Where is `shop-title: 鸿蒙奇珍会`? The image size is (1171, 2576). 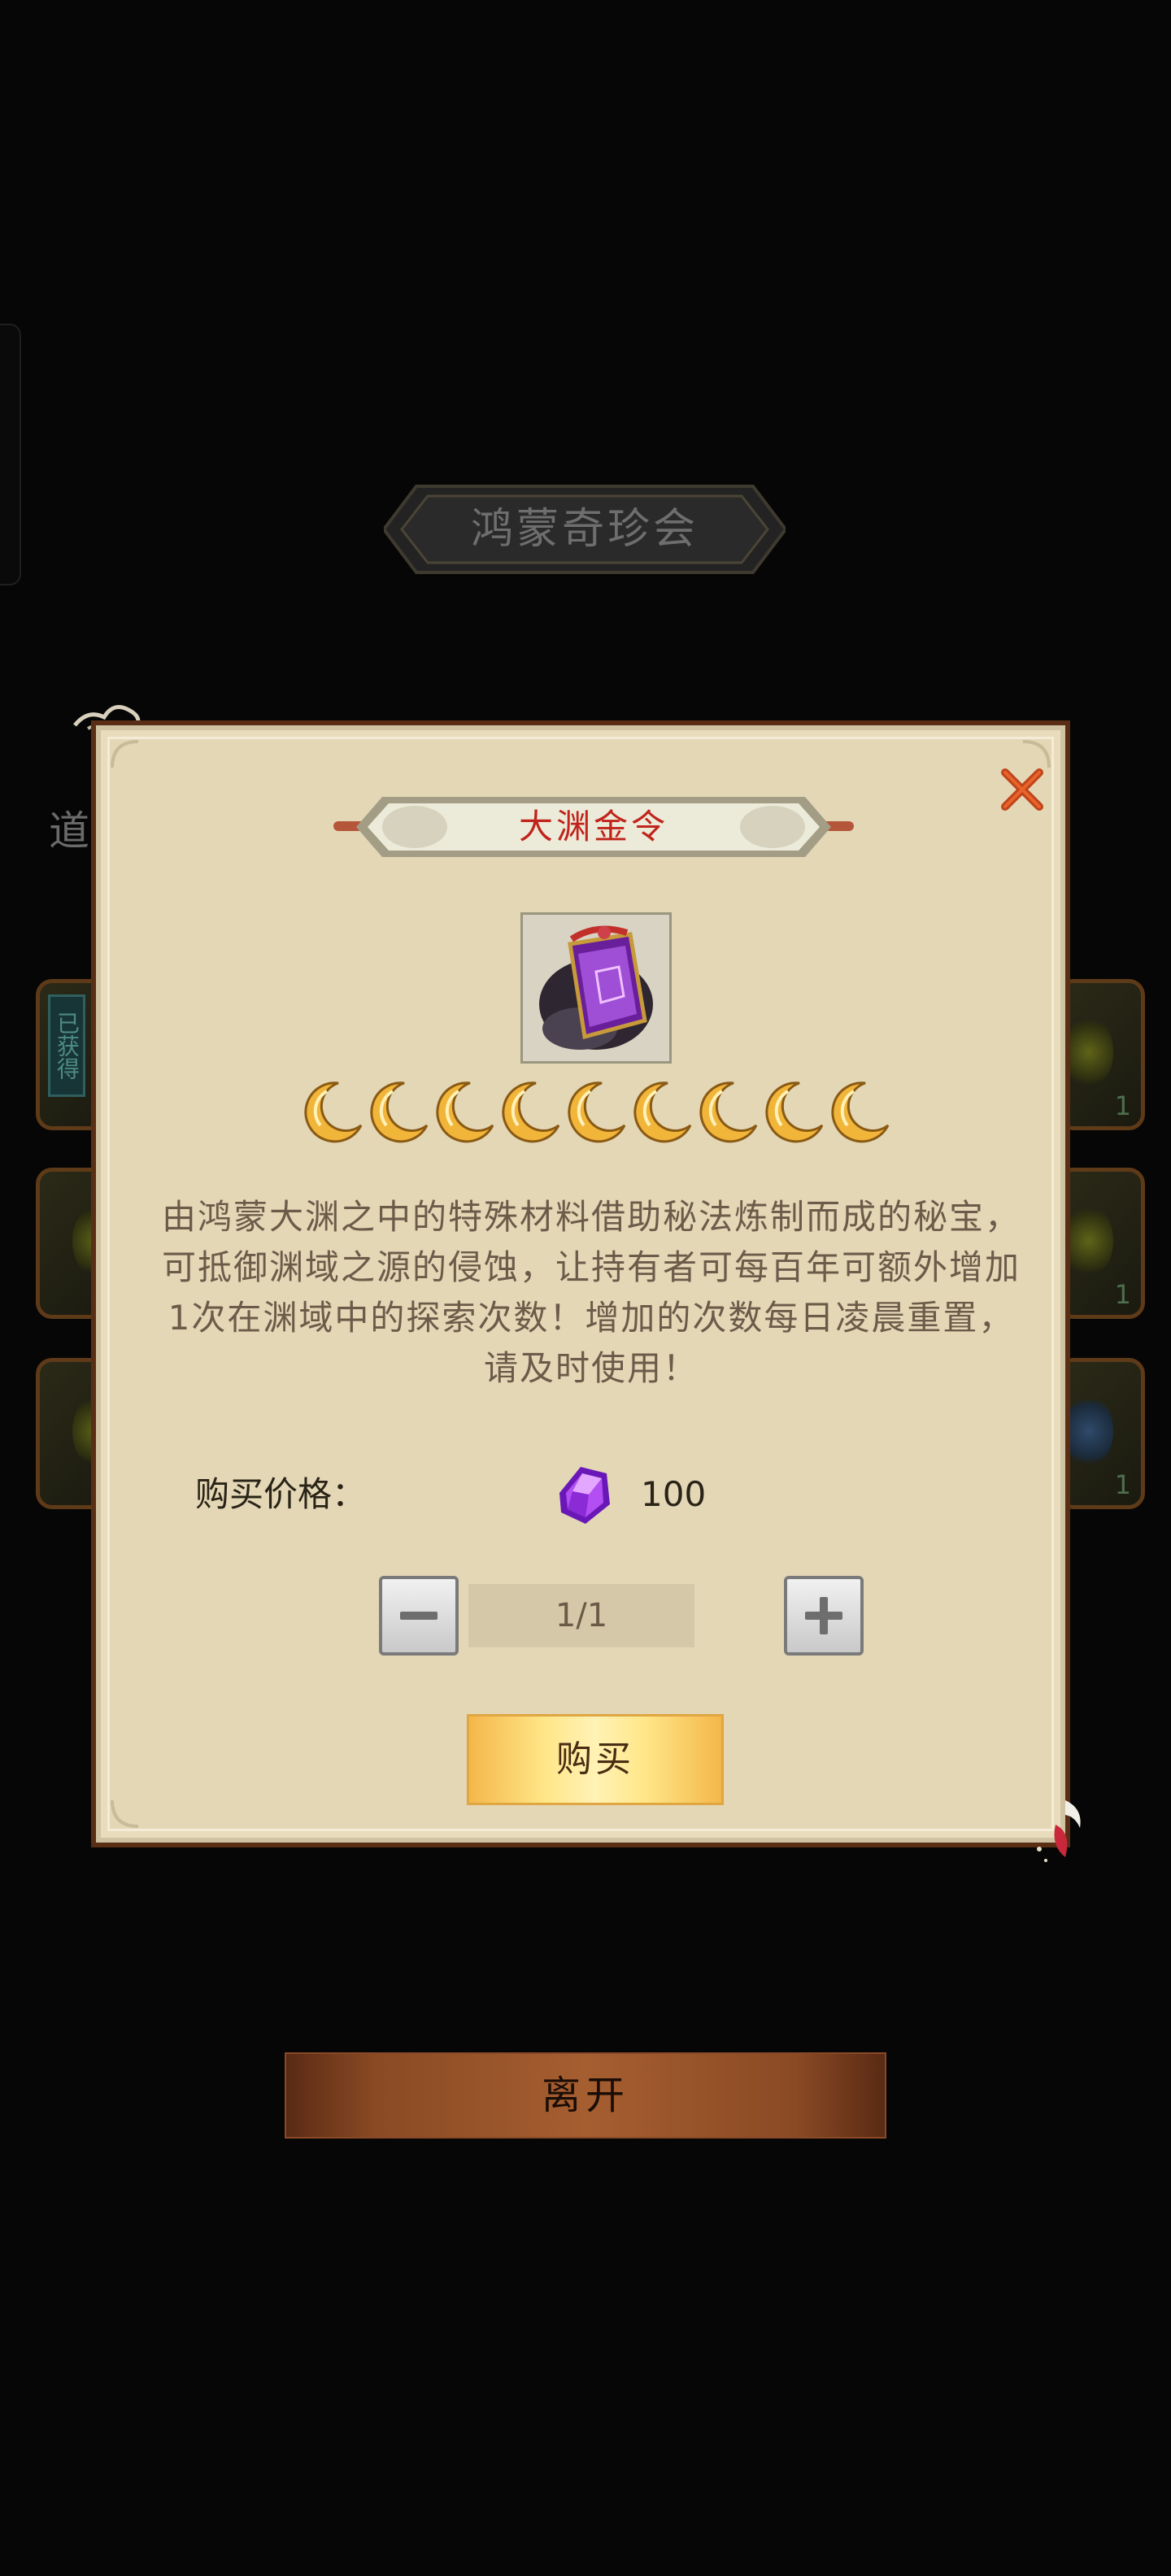
shop-title: 鸿蒙奇珍会 is located at coordinates (584, 529).